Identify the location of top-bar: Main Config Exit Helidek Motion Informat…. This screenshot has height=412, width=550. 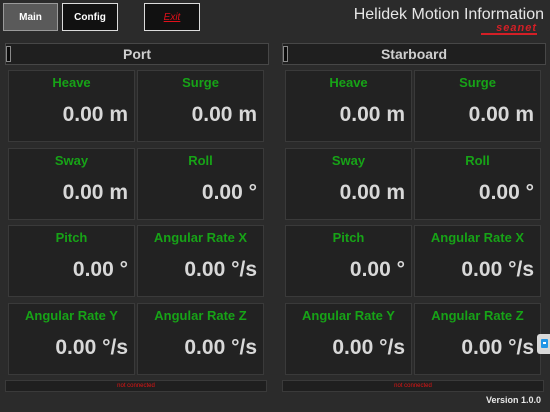
(275, 19).